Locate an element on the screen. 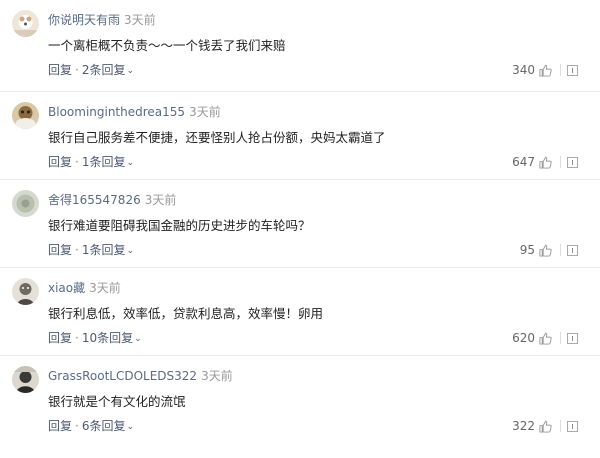 The height and width of the screenshot is (458, 600). comment-actions: 回复 · 6条回复⌄ is located at coordinates (91, 427).